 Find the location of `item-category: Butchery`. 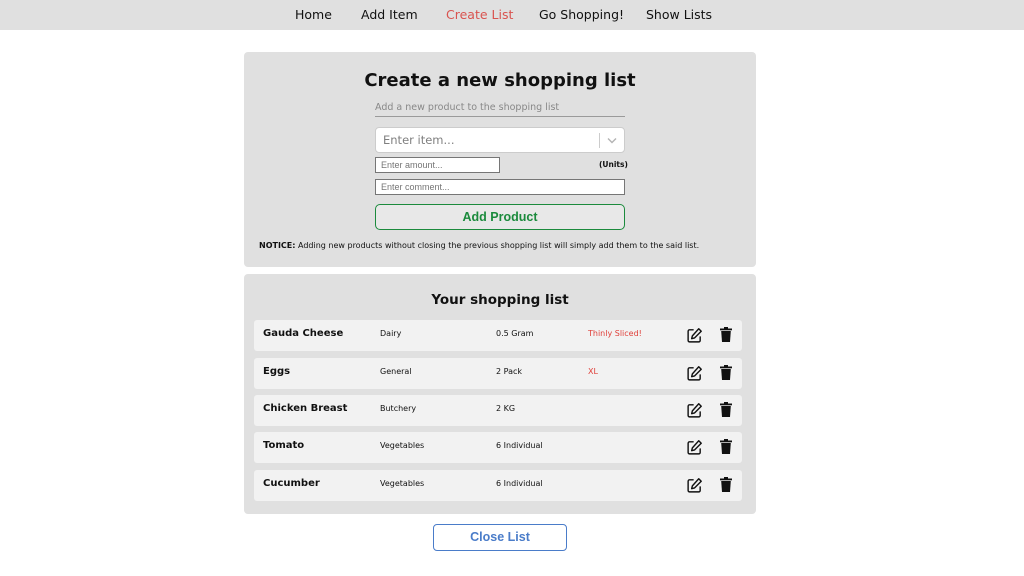

item-category: Butchery is located at coordinates (398, 408).